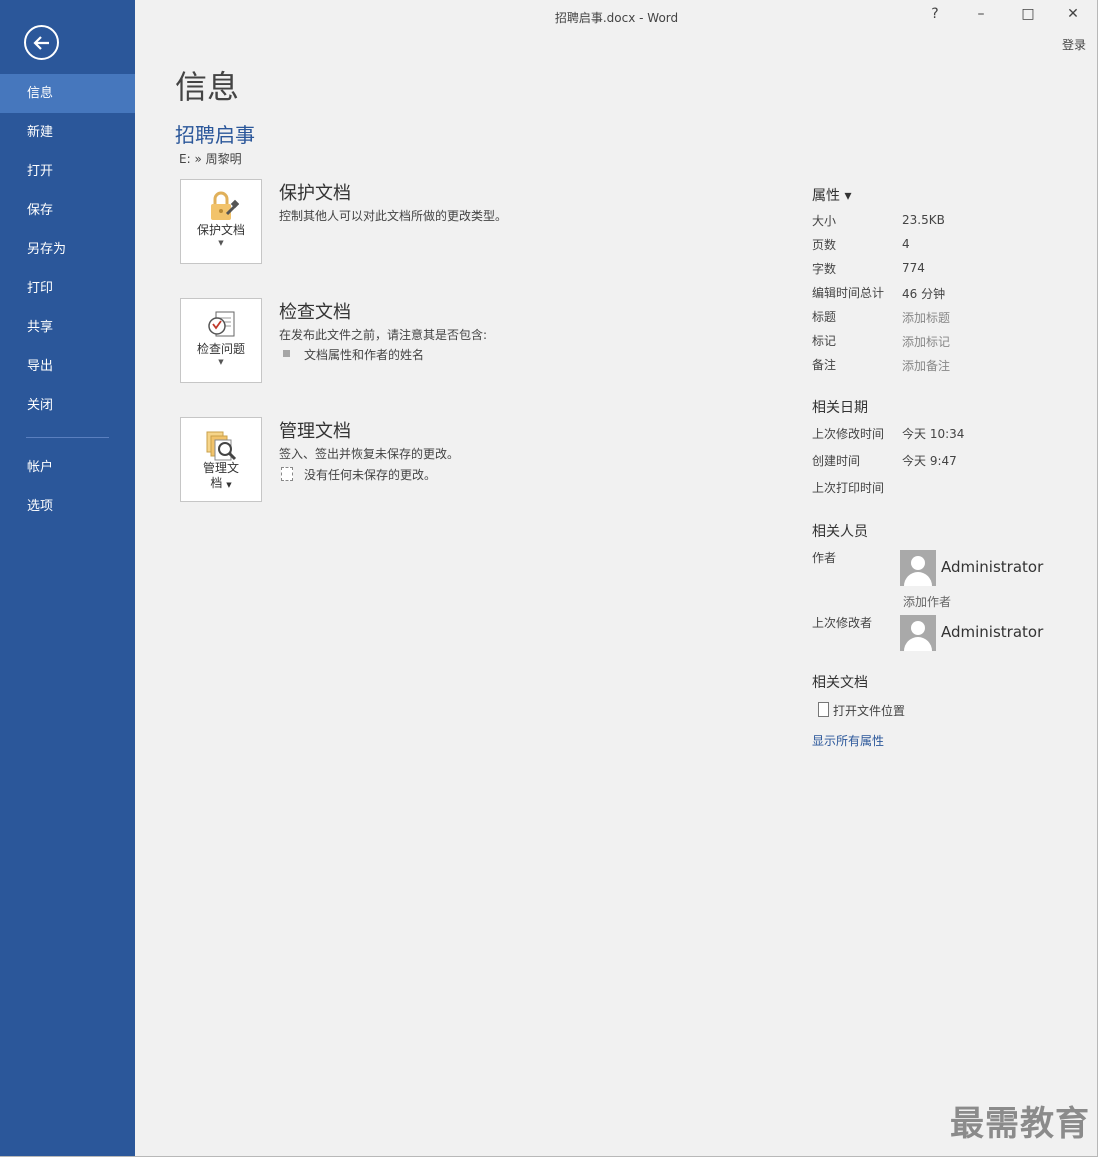 This screenshot has width=1098, height=1157. What do you see at coordinates (1073, 14) in the screenshot?
I see `close-button: ✕` at bounding box center [1073, 14].